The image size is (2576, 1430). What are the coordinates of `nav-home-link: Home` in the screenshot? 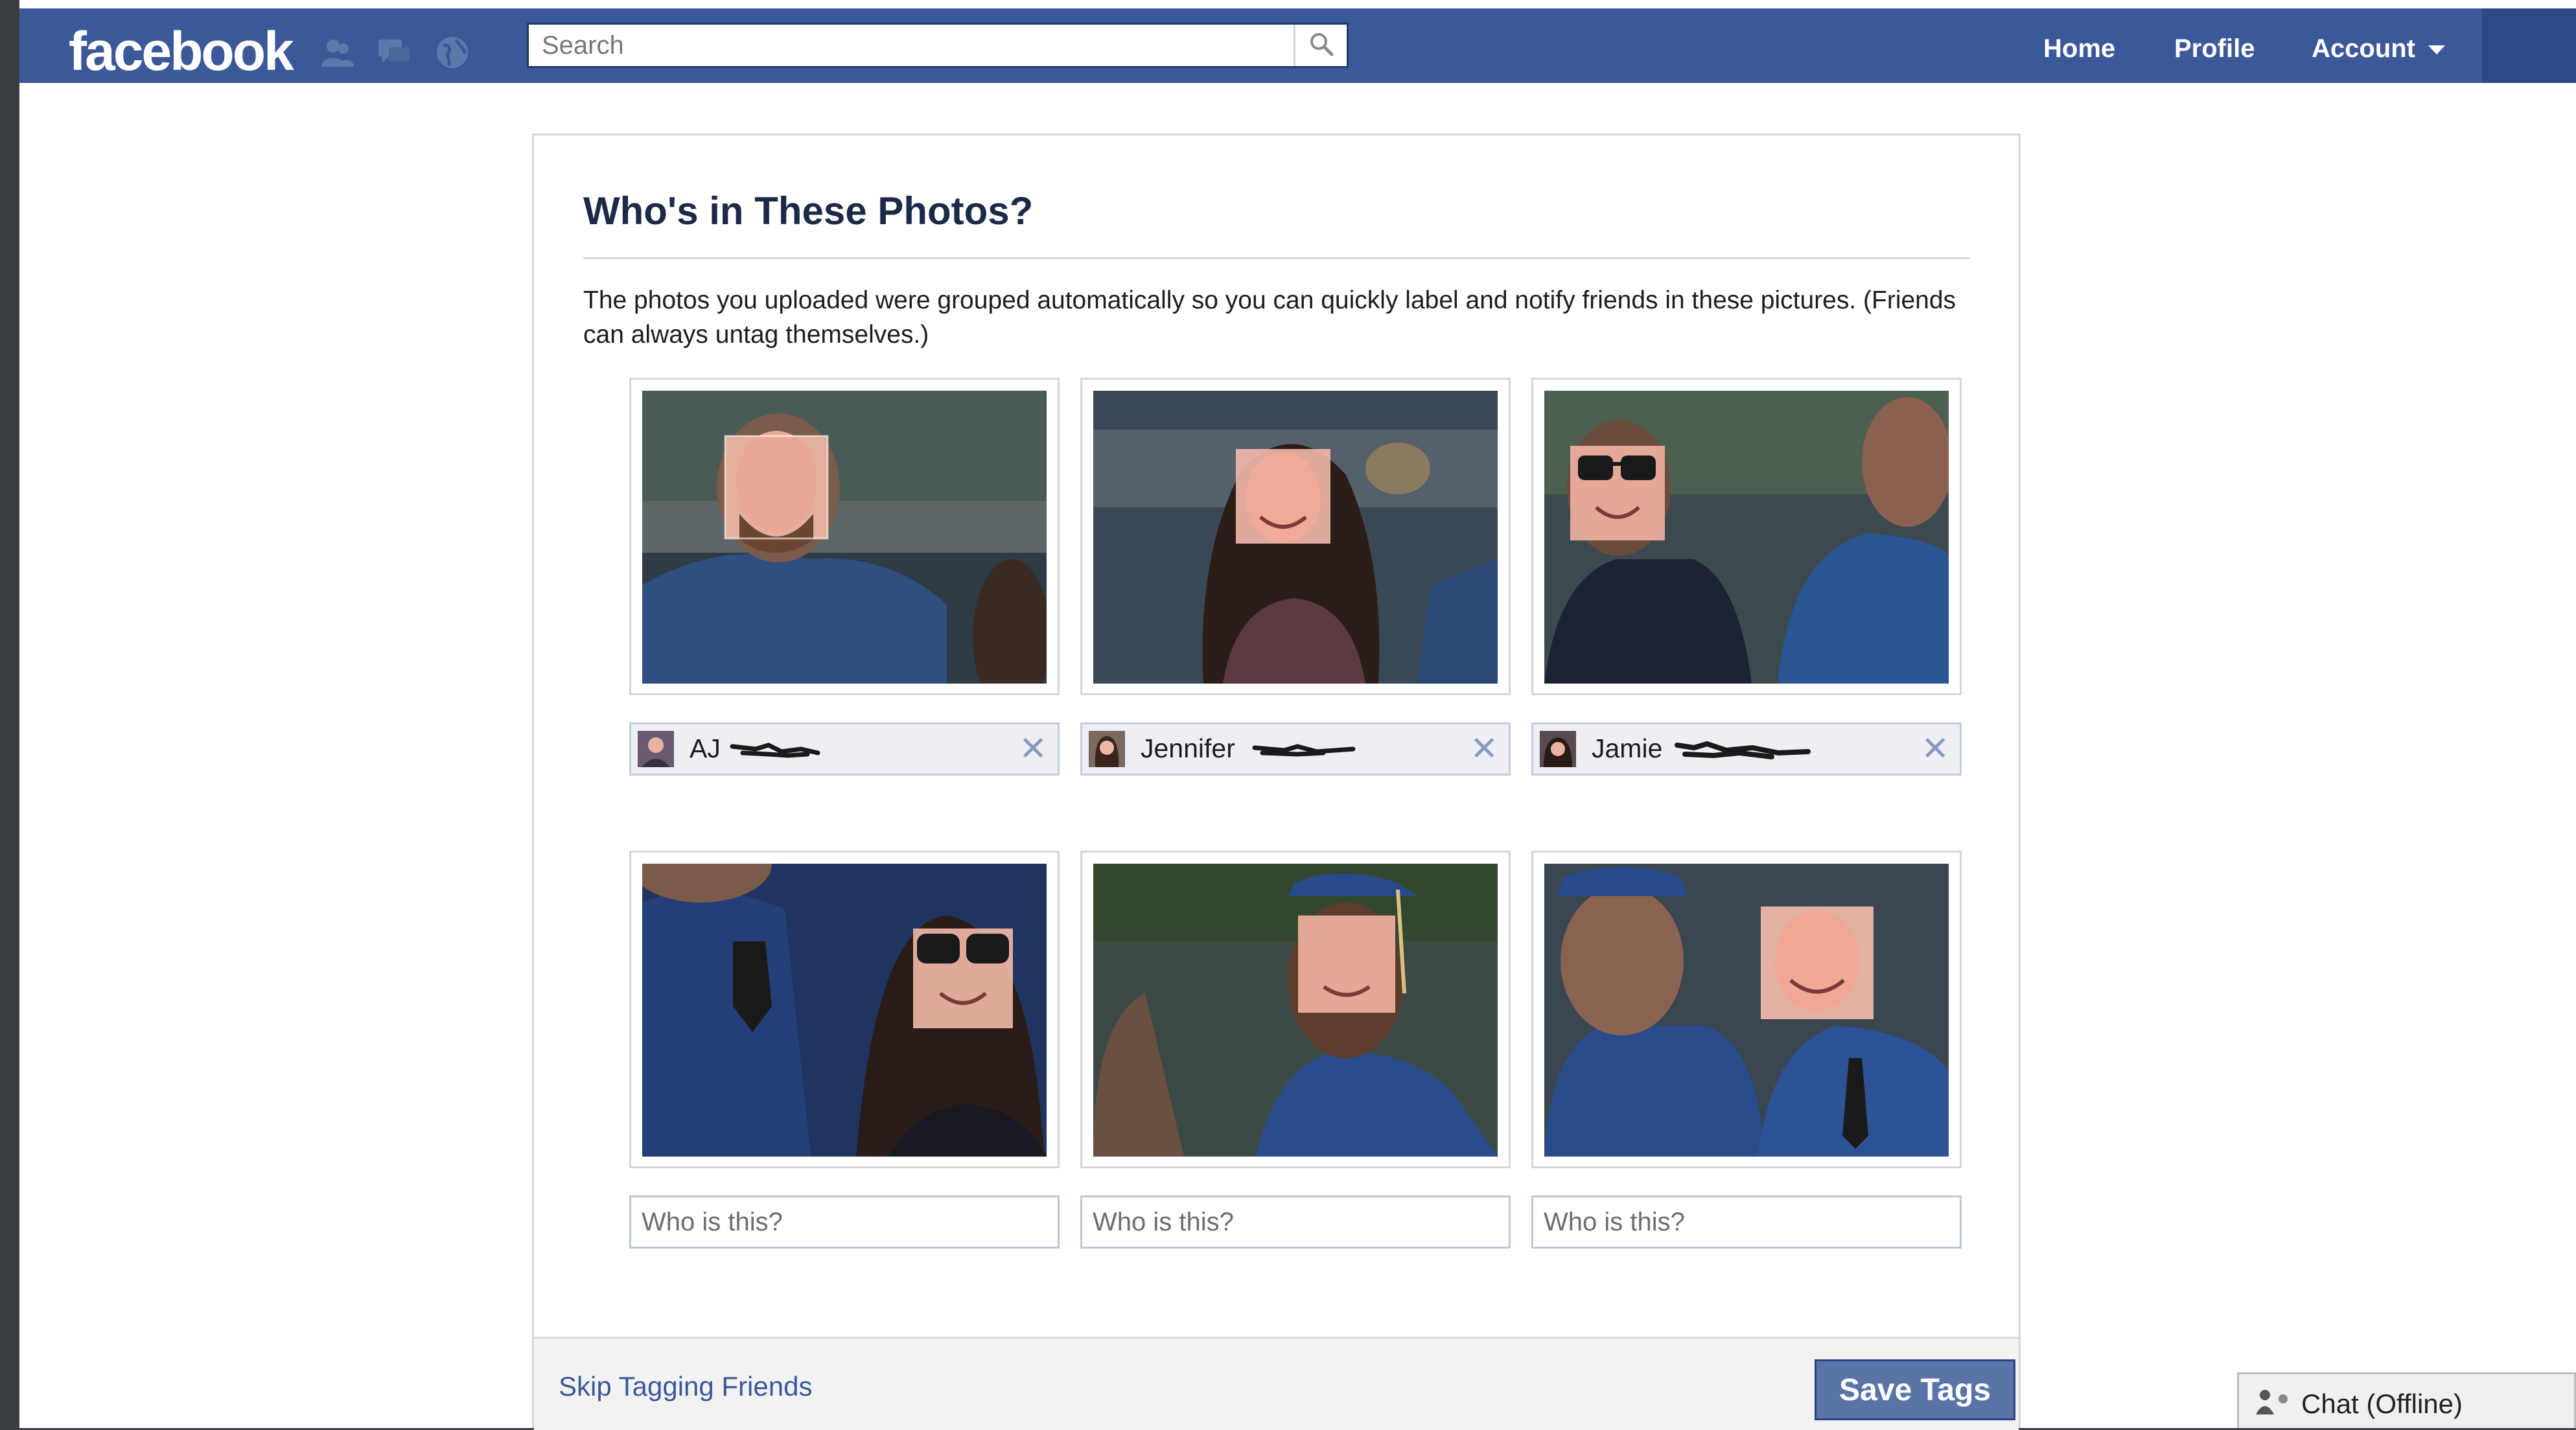 It's located at (2079, 48).